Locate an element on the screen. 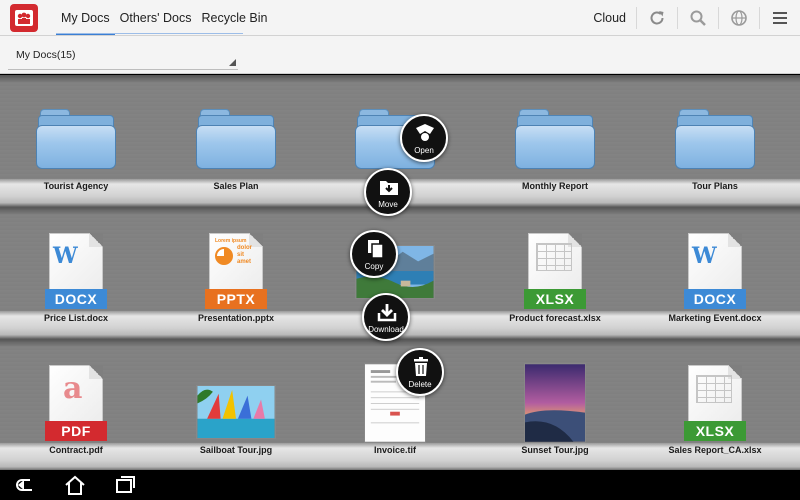  pie-chart-icon is located at coordinates (224, 256).